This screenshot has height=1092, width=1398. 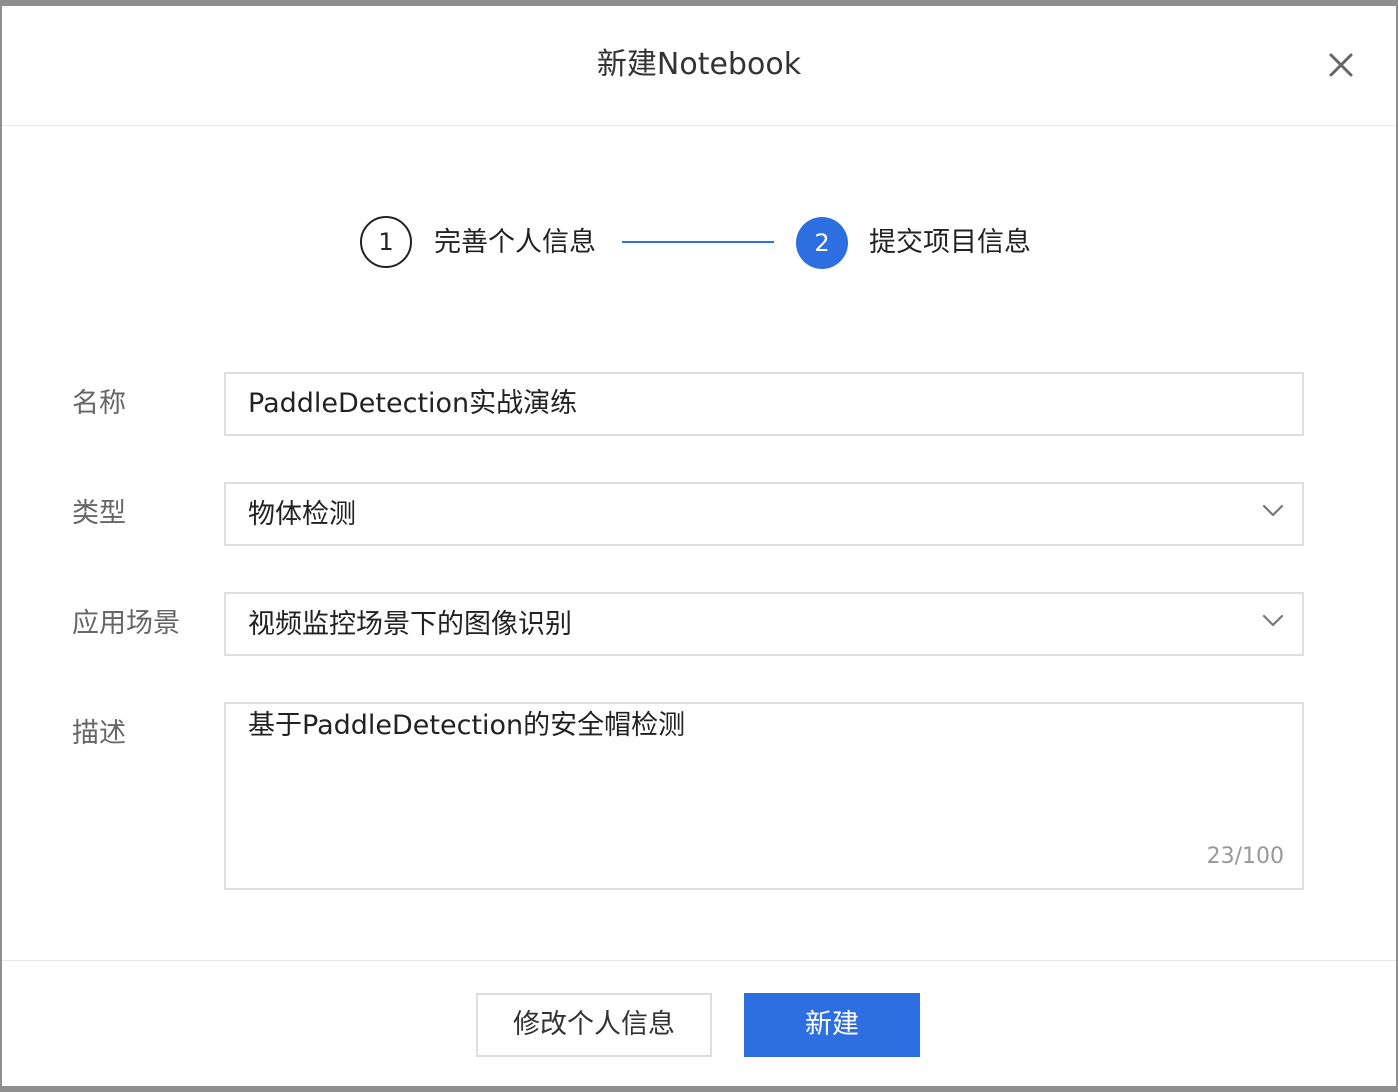 What do you see at coordinates (413, 403) in the screenshot?
I see `name-value: PaddleDetection实战演练` at bounding box center [413, 403].